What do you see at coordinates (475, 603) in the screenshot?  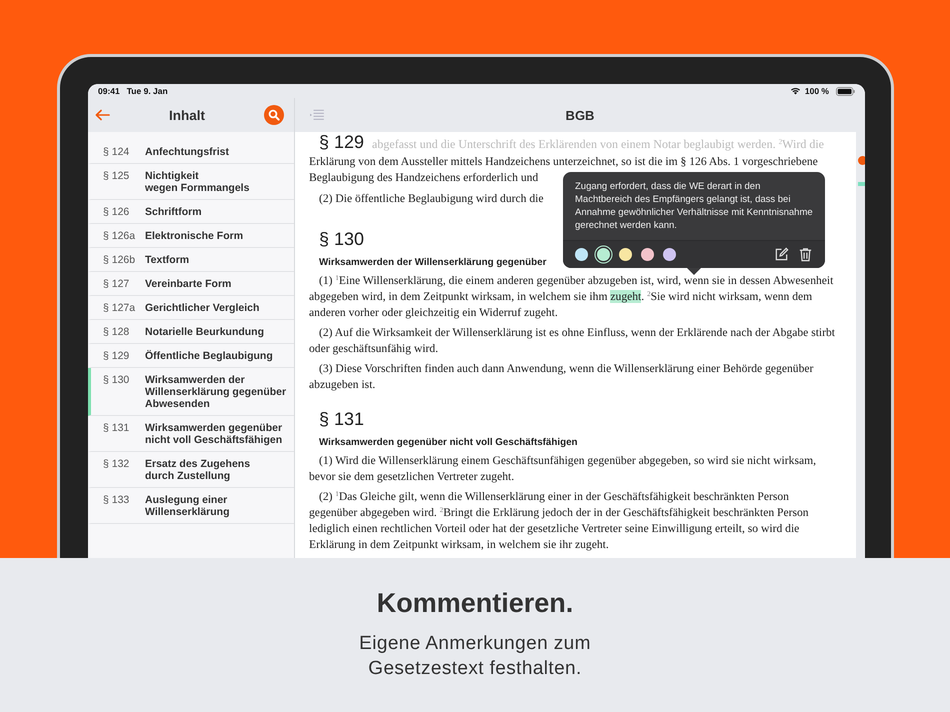 I see `caption-title: Kommentieren.` at bounding box center [475, 603].